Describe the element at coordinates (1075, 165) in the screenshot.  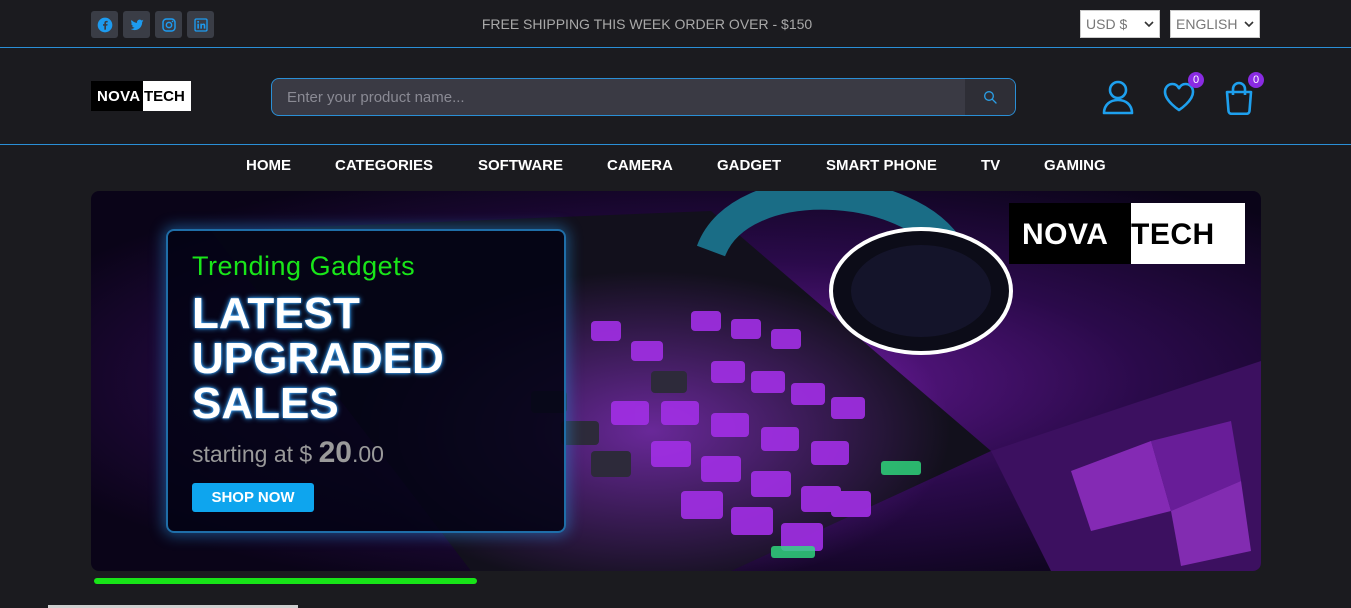
I see `nav-item-gaming: GAMING` at that location.